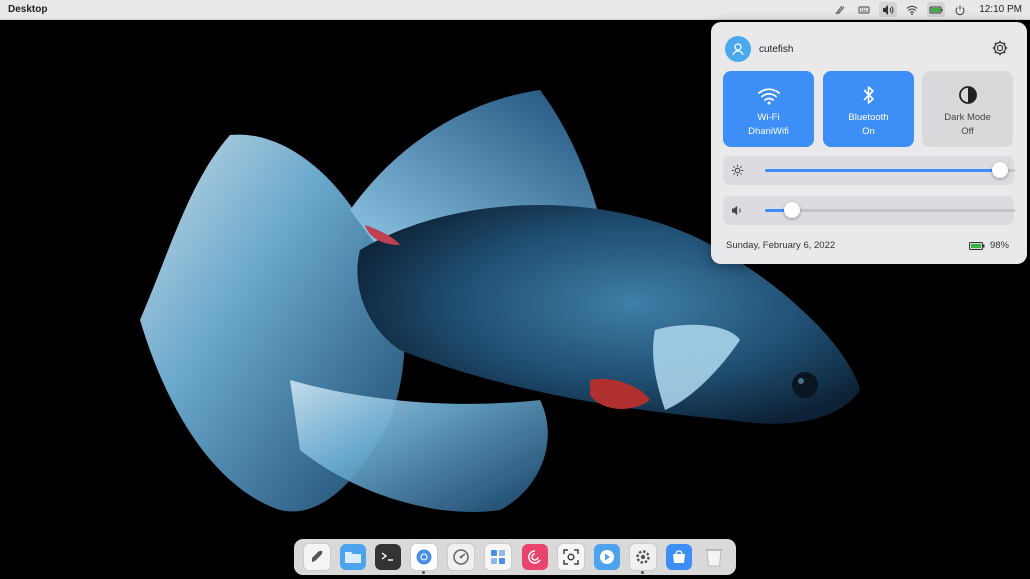 This screenshot has width=1030, height=579. Describe the element at coordinates (387, 557) in the screenshot. I see `terminal-icon` at that location.